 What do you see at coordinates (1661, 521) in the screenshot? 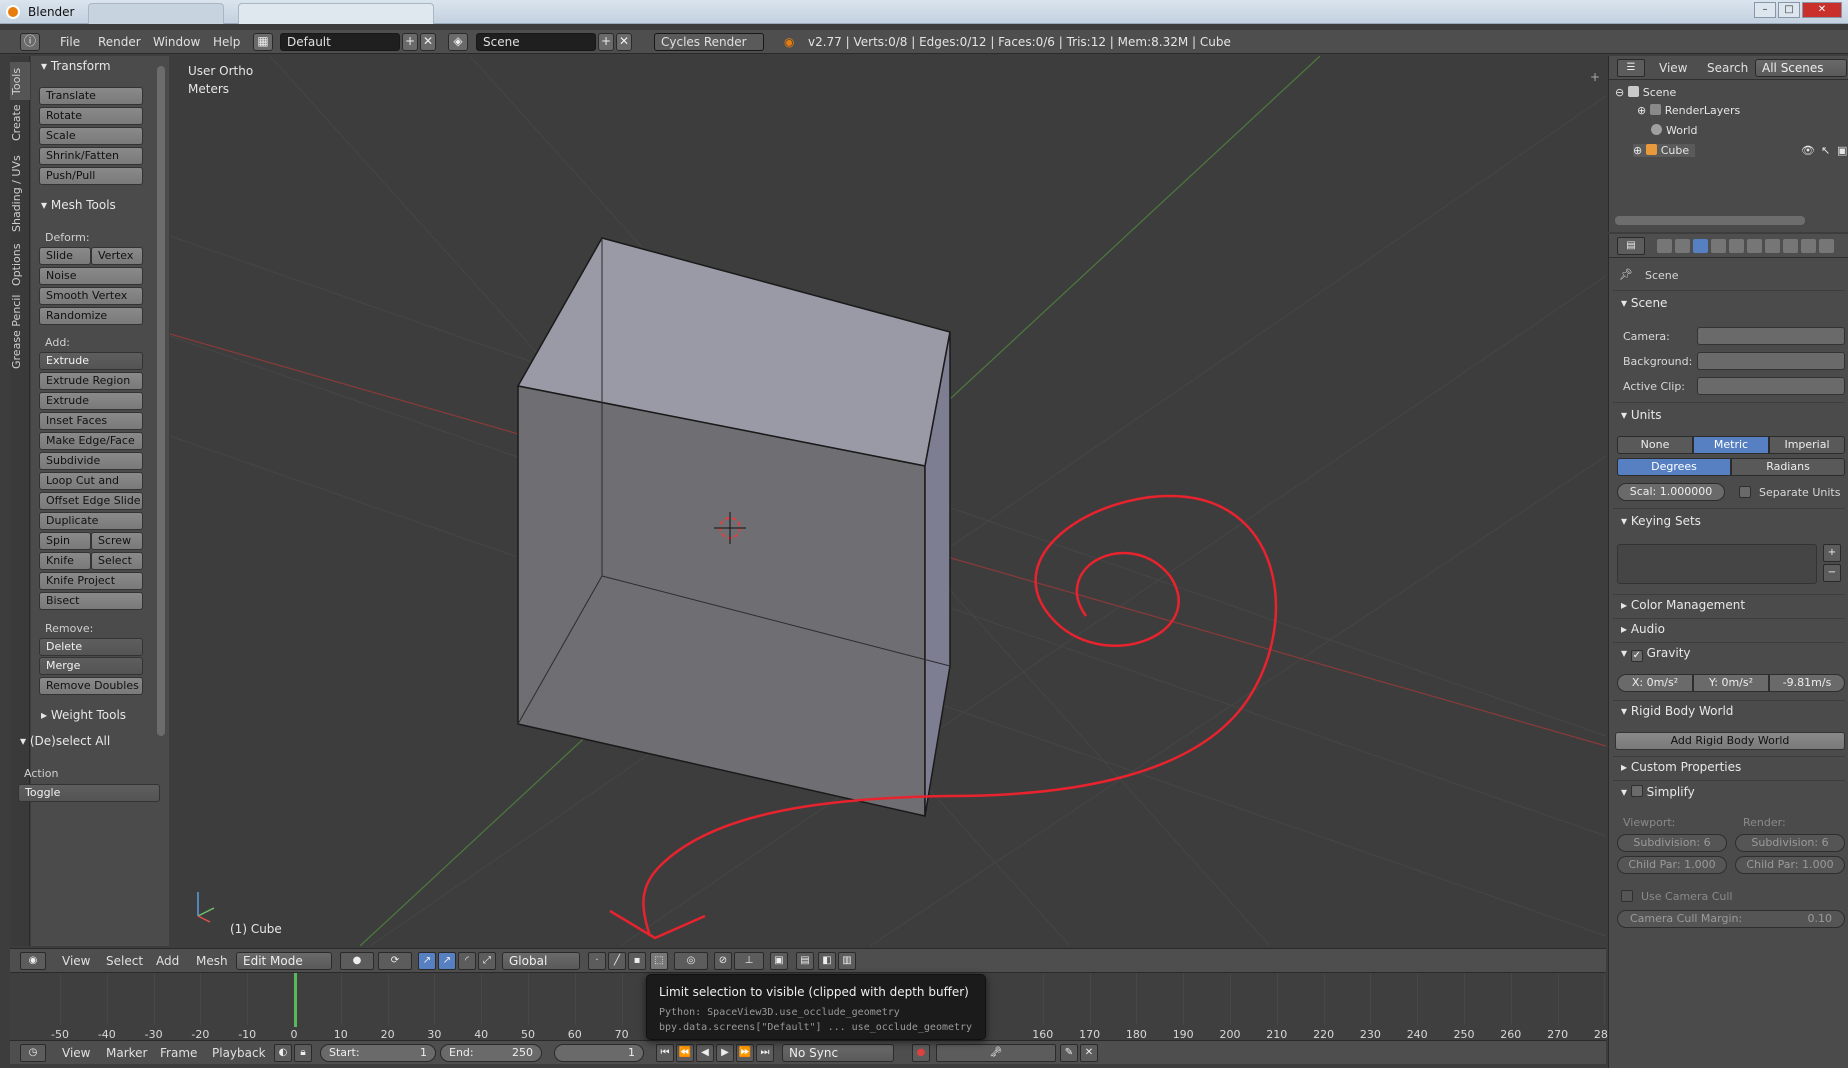
I see `keying-sets-panel-header: ▾ Keying Sets` at bounding box center [1661, 521].